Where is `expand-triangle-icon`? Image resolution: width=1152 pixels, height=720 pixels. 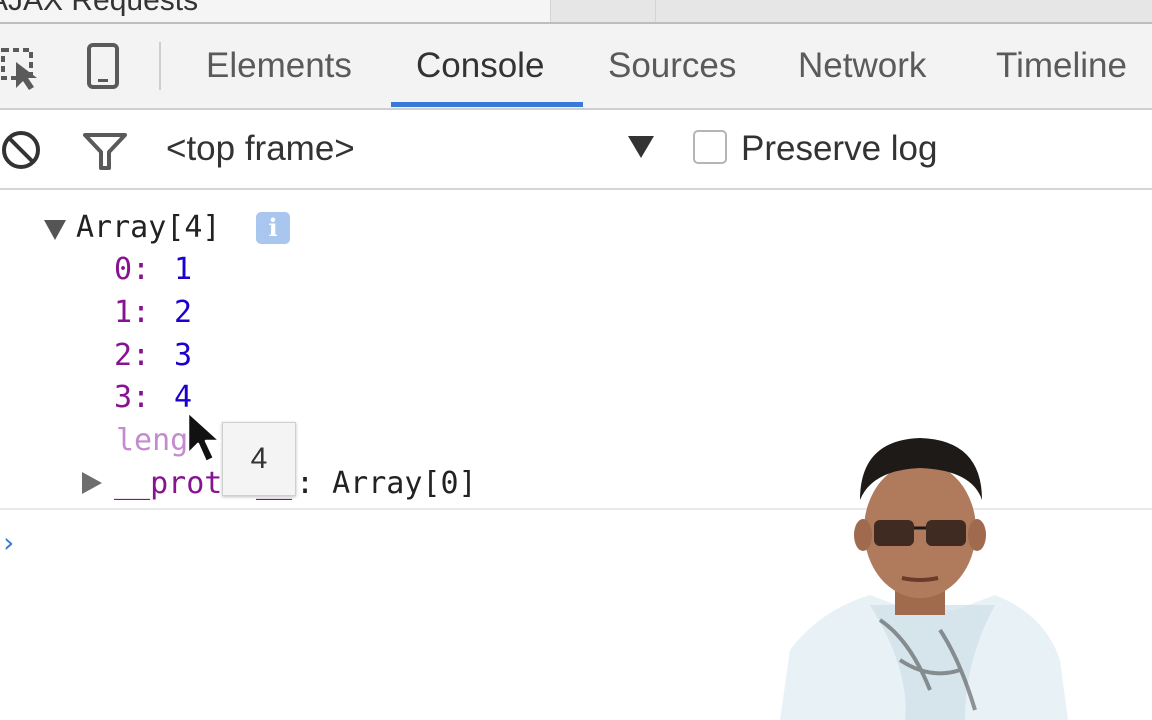 expand-triangle-icon is located at coordinates (92, 483).